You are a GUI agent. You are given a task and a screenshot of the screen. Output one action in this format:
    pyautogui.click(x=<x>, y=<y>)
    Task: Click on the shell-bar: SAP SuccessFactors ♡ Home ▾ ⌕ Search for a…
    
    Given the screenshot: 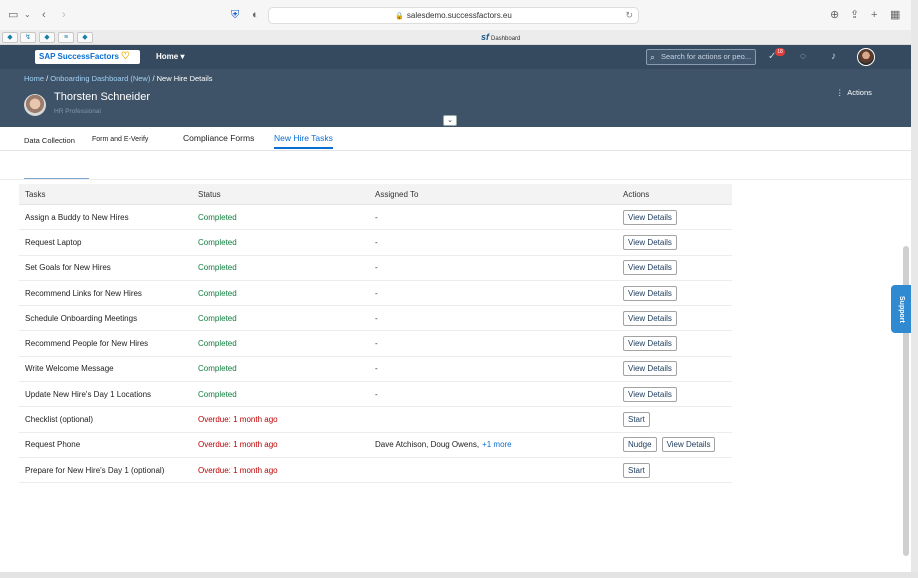 What is the action you would take?
    pyautogui.click(x=455, y=57)
    